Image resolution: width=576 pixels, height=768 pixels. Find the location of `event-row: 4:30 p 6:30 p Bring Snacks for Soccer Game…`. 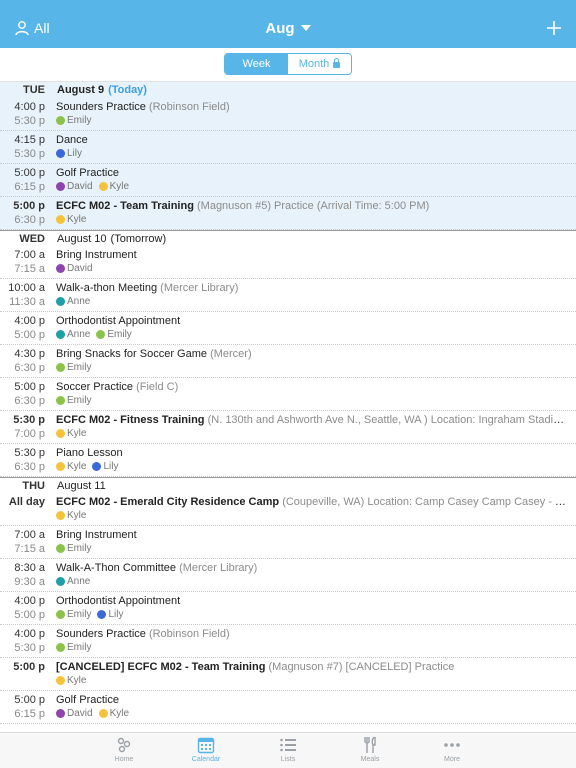

event-row: 4:30 p 6:30 p Bring Snacks for Soccer Game… is located at coordinates (288, 361).